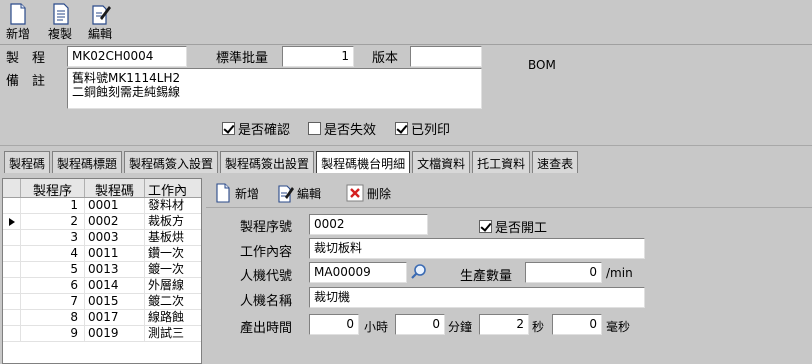  What do you see at coordinates (406, 44) in the screenshot?
I see `toolbar-divider` at bounding box center [406, 44].